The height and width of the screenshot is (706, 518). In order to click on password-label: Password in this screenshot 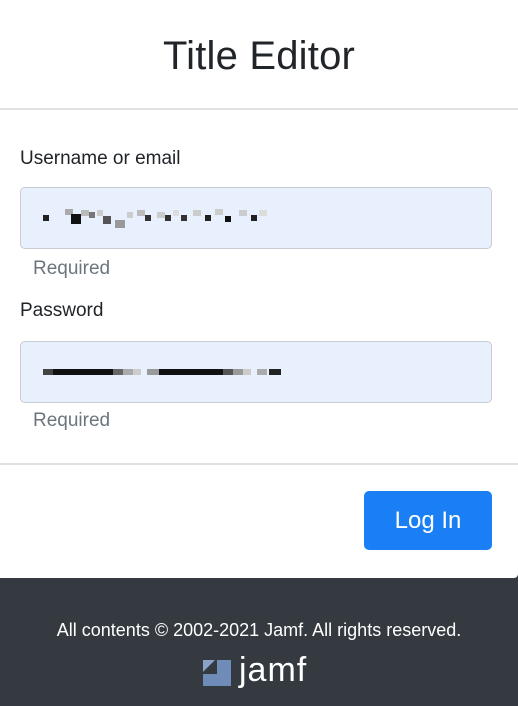, I will do `click(62, 310)`.